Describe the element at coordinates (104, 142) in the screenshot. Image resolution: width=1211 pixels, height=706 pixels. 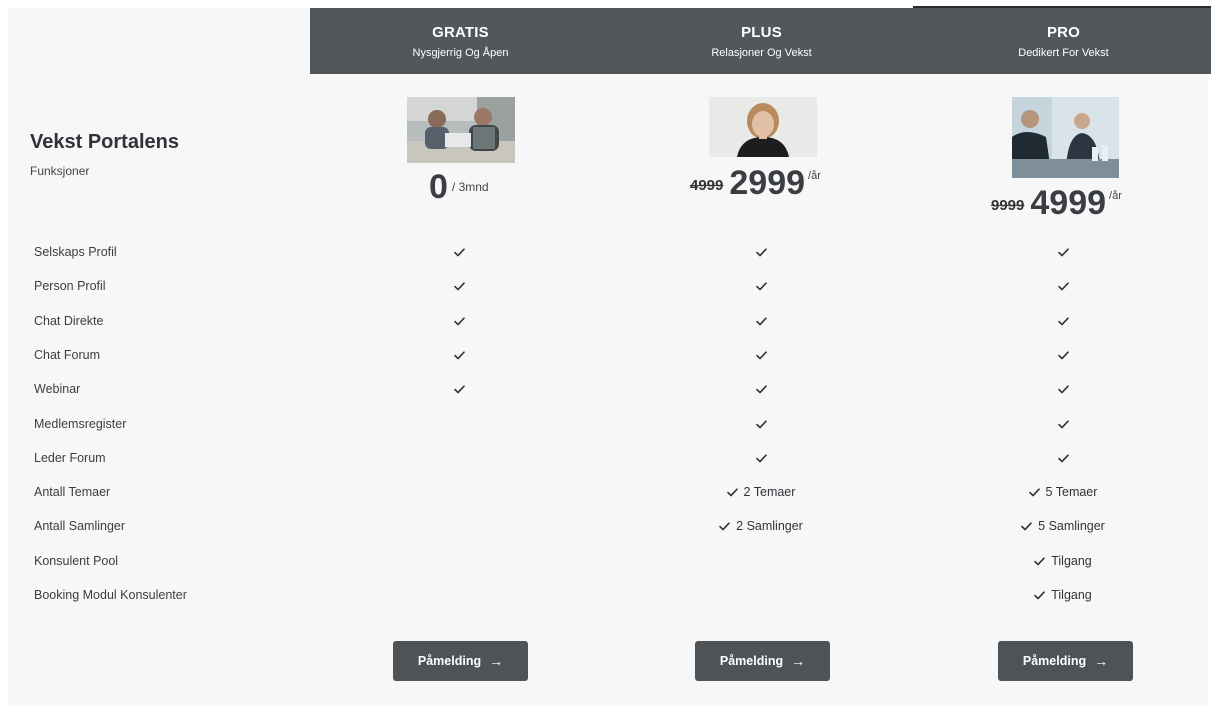
I see `page-title: Vekst Portalens` at that location.